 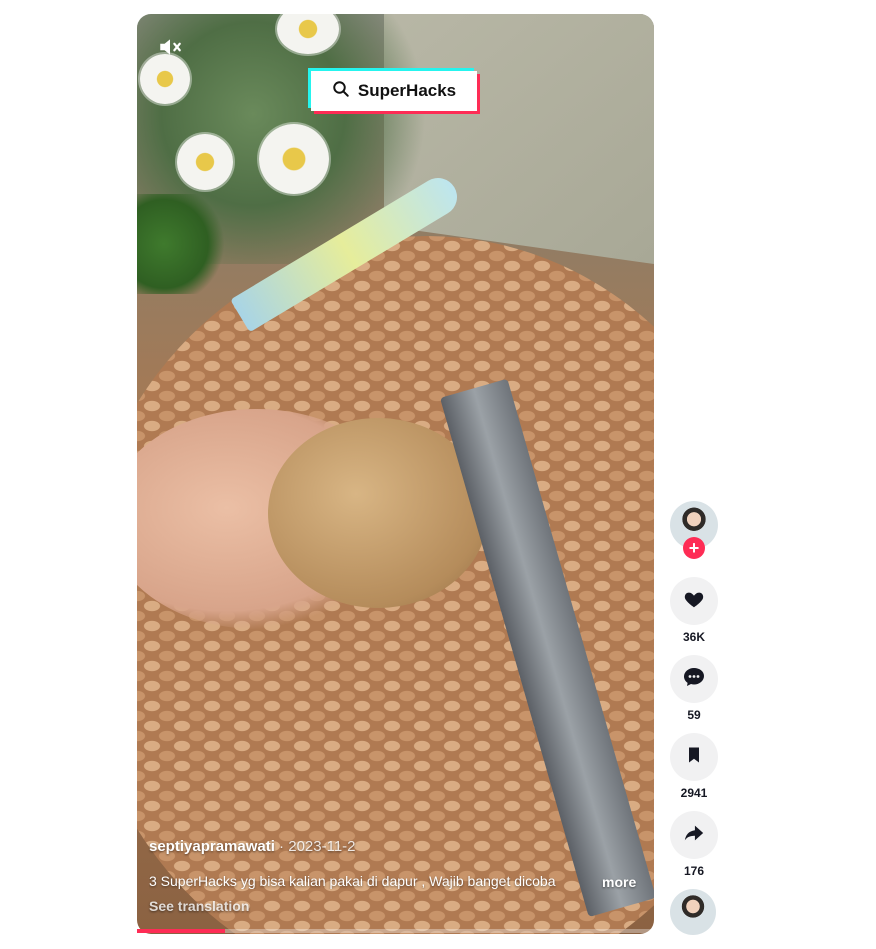 I want to click on comment-button, so click(x=694, y=679).